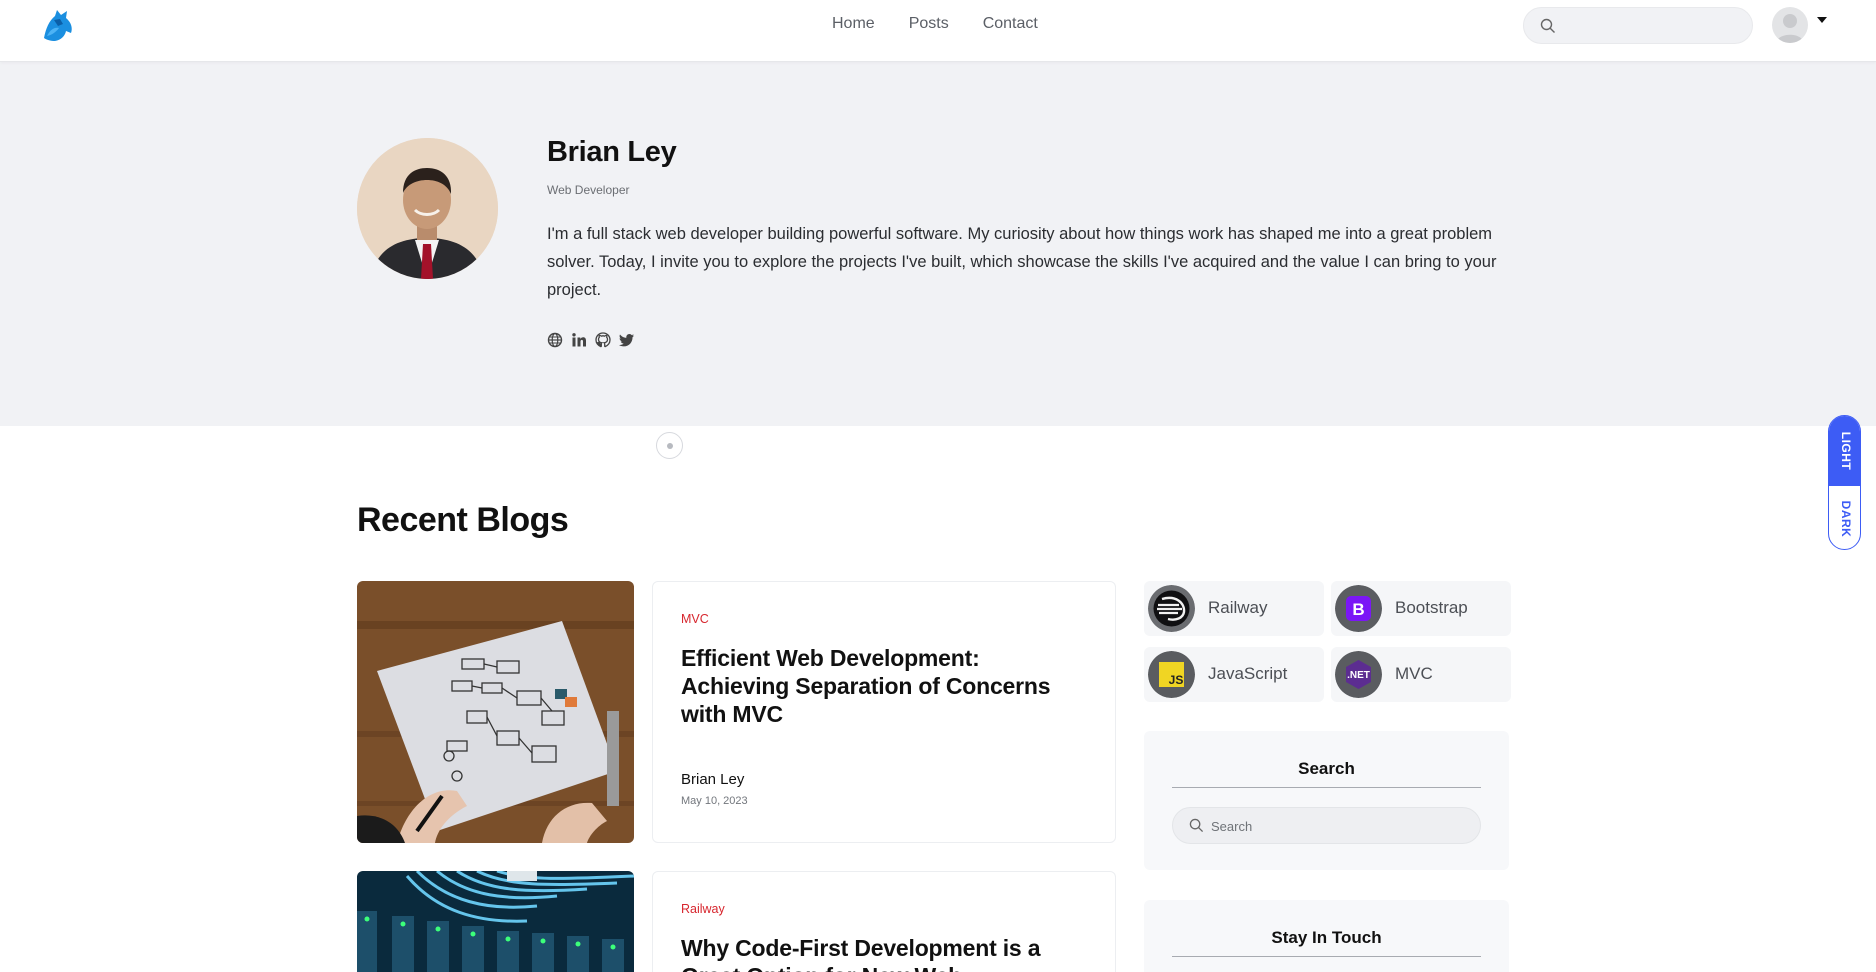  I want to click on light-mode-button: LIGHT, so click(1844, 451).